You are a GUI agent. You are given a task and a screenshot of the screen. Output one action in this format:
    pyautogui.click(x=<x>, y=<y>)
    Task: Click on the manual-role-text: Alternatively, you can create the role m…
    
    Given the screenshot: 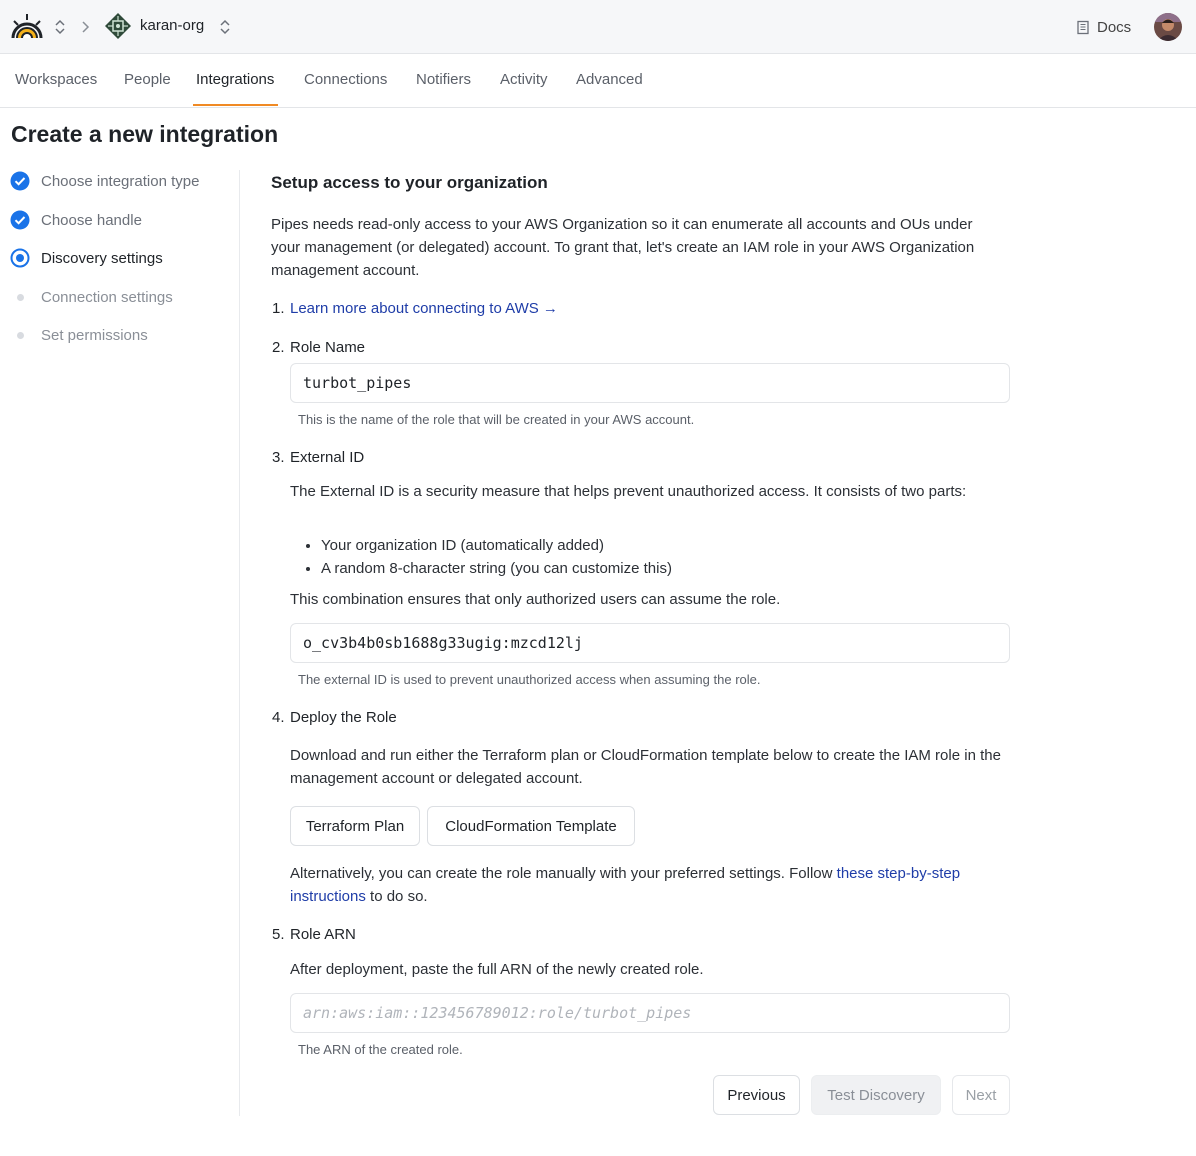 What is the action you would take?
    pyautogui.click(x=645, y=885)
    